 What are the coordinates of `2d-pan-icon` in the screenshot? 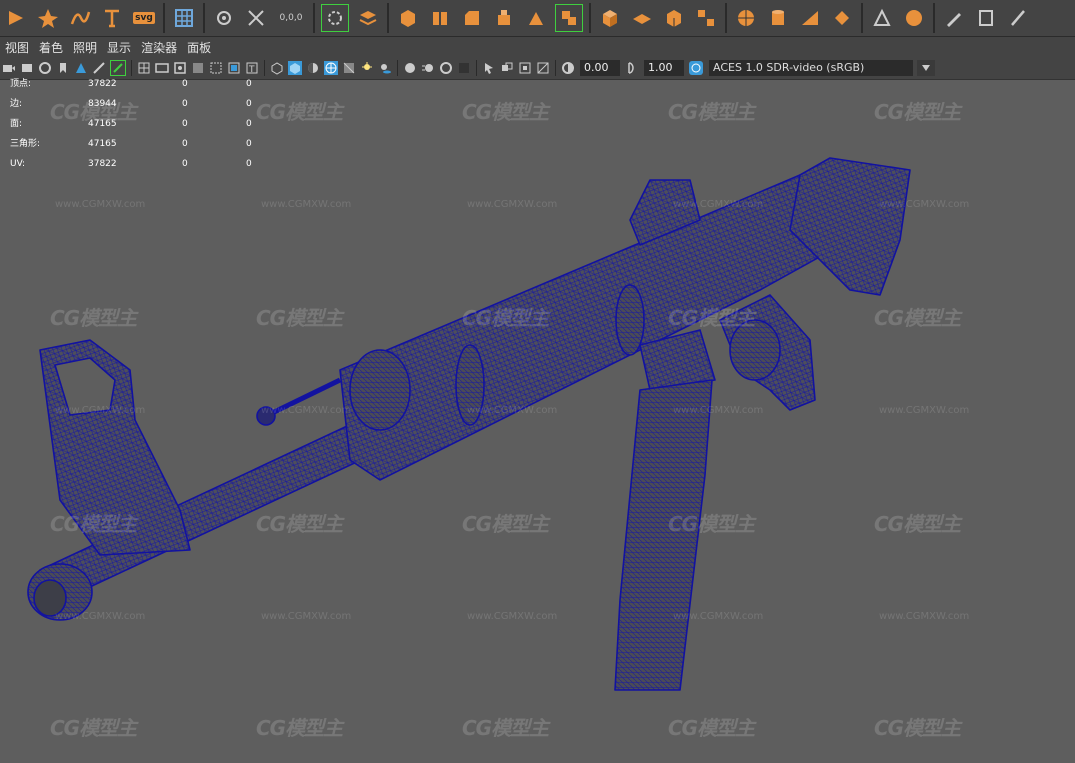 It's located at (99, 68).